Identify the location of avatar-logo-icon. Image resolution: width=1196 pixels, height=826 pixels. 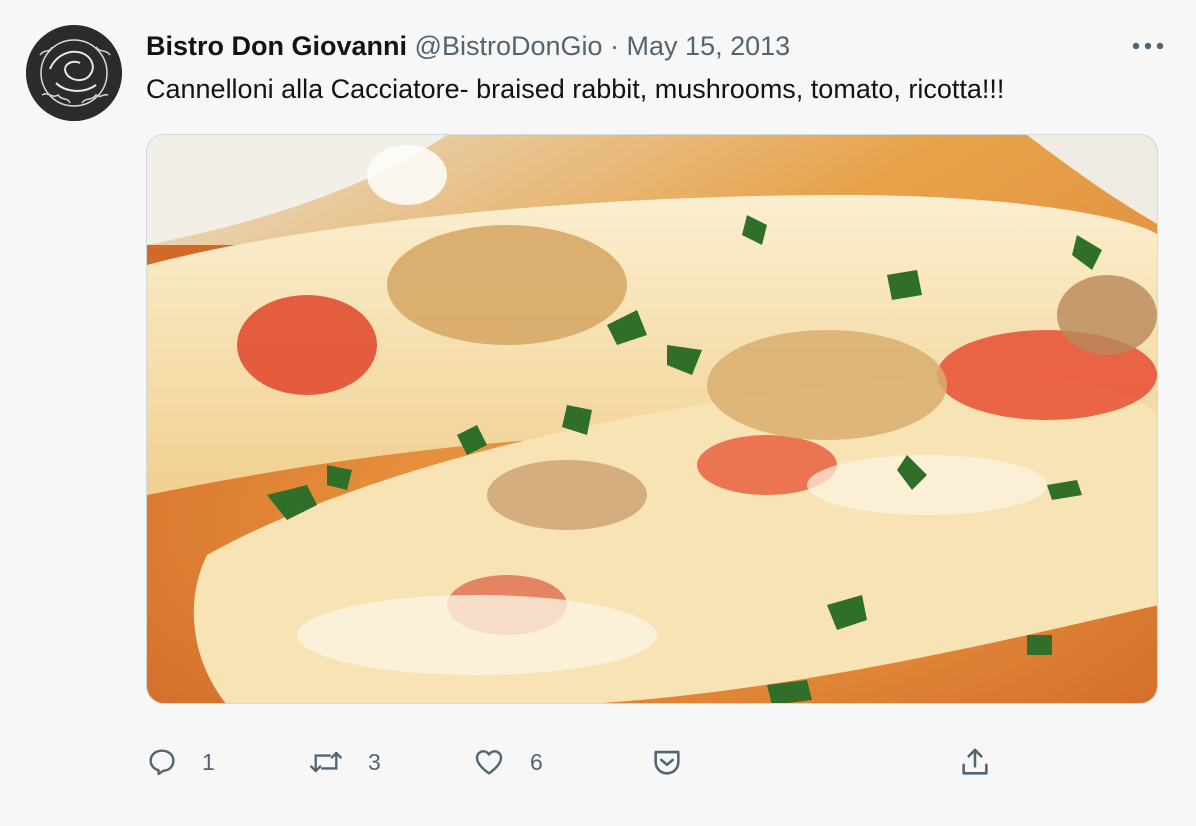
(74, 73).